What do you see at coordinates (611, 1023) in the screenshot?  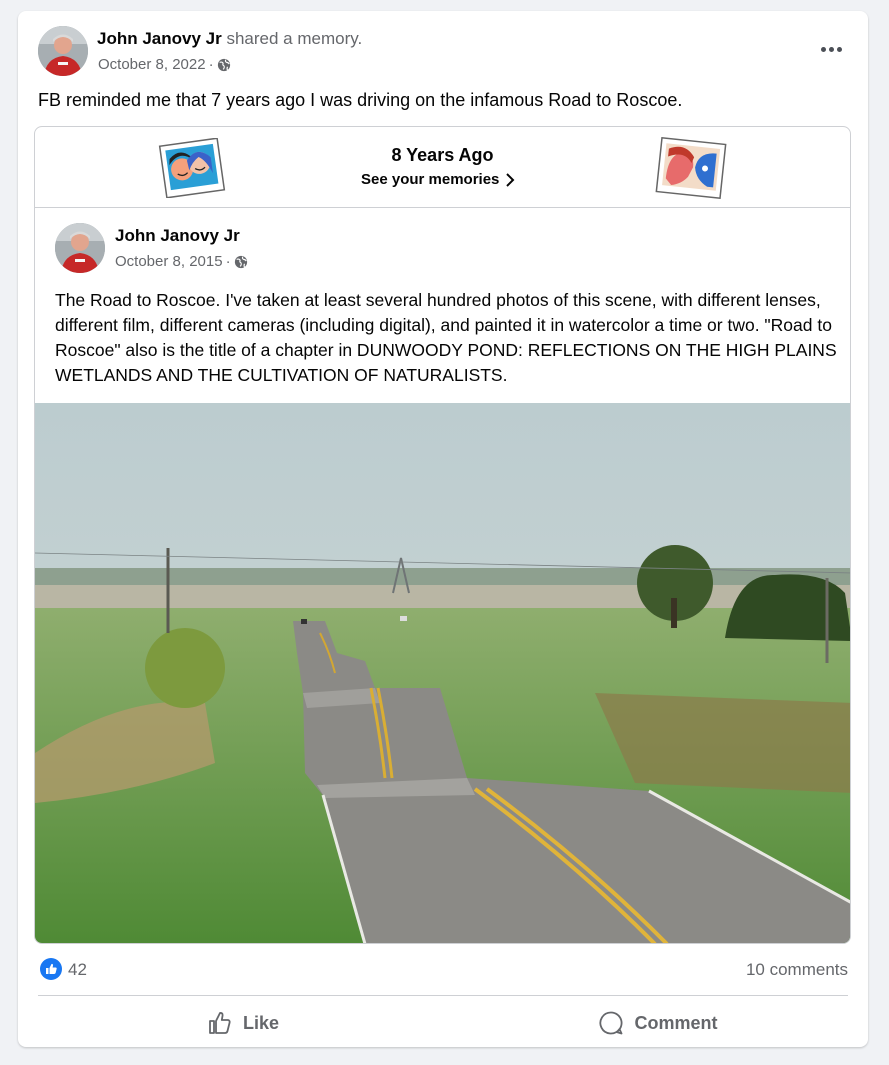 I see `comment-bubble-icon` at bounding box center [611, 1023].